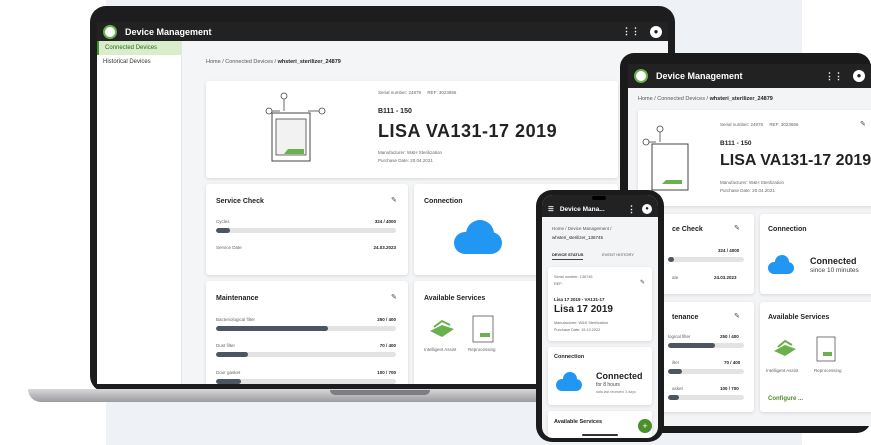 This screenshot has width=871, height=445. What do you see at coordinates (834, 270) in the screenshot?
I see `tablet-connection-since: since 10 minutes` at bounding box center [834, 270].